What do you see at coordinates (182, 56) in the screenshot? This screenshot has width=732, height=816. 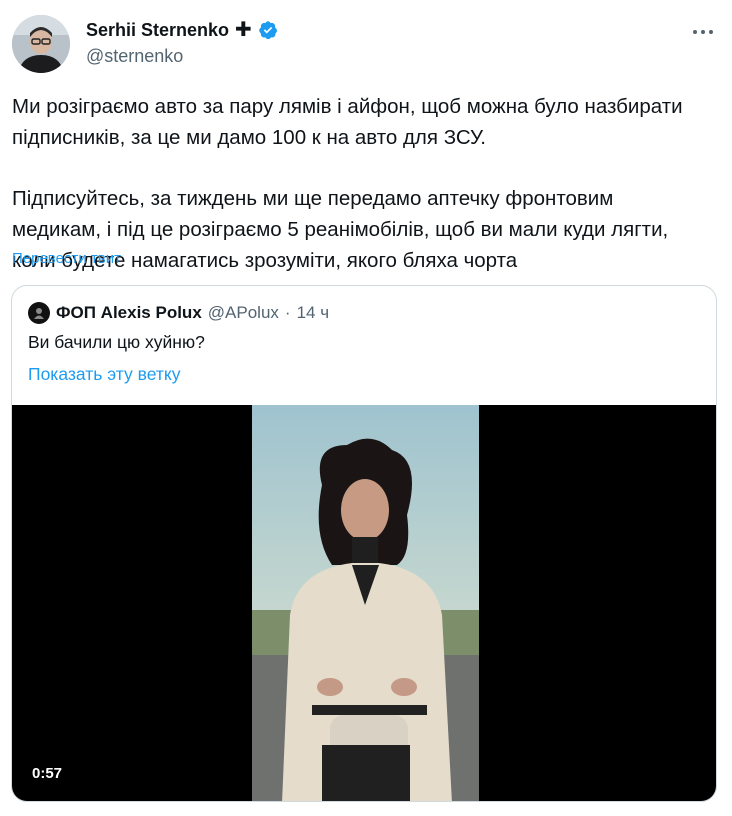 I see `author-handle: @sternenko` at bounding box center [182, 56].